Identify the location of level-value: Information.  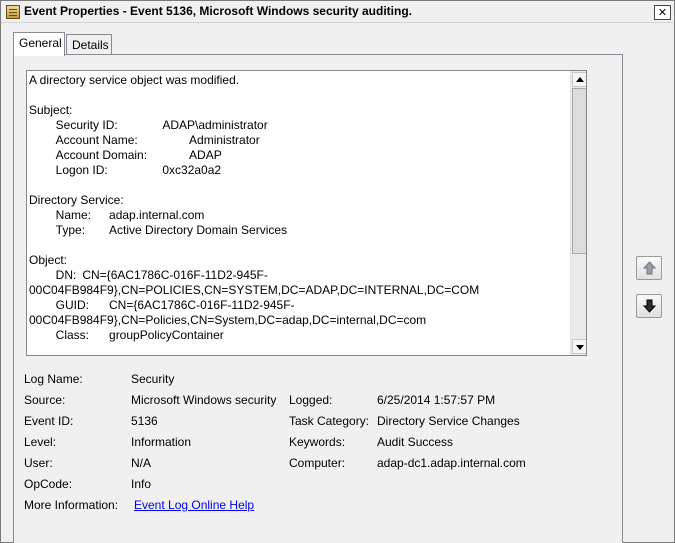
(161, 442).